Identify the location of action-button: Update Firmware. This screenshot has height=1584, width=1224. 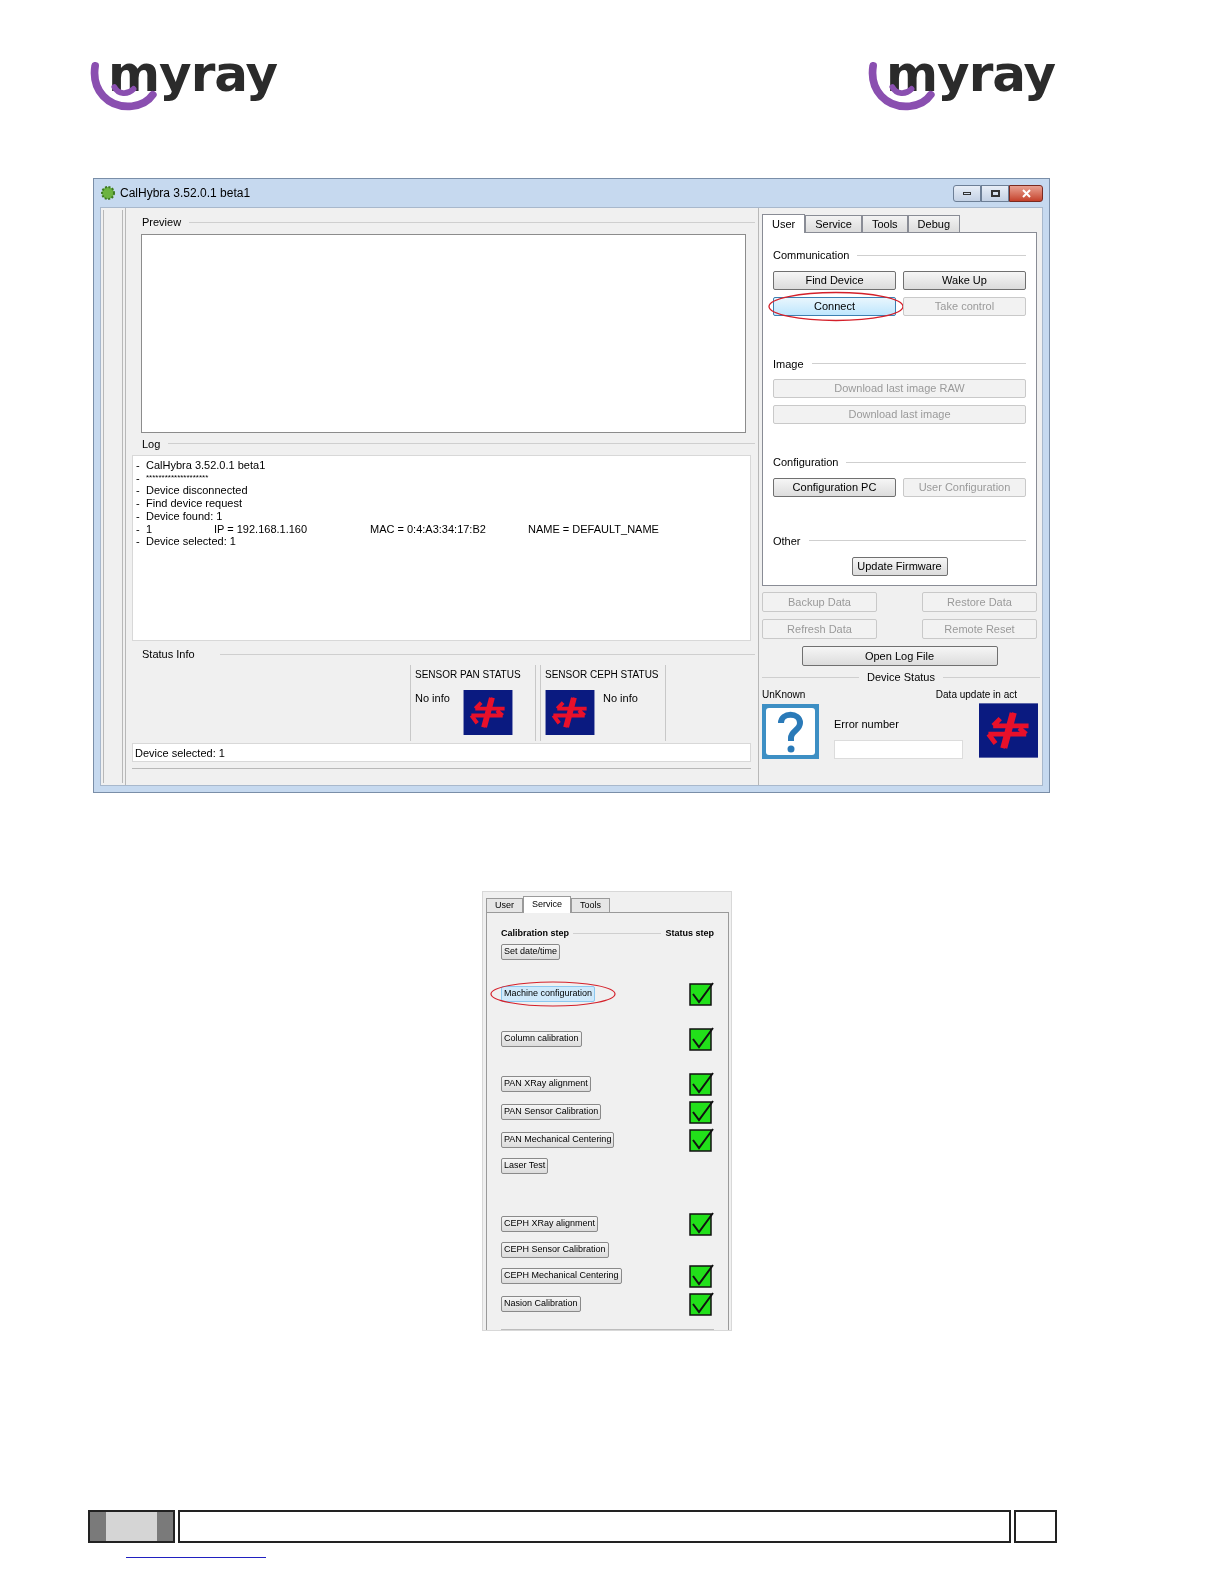
(899, 566).